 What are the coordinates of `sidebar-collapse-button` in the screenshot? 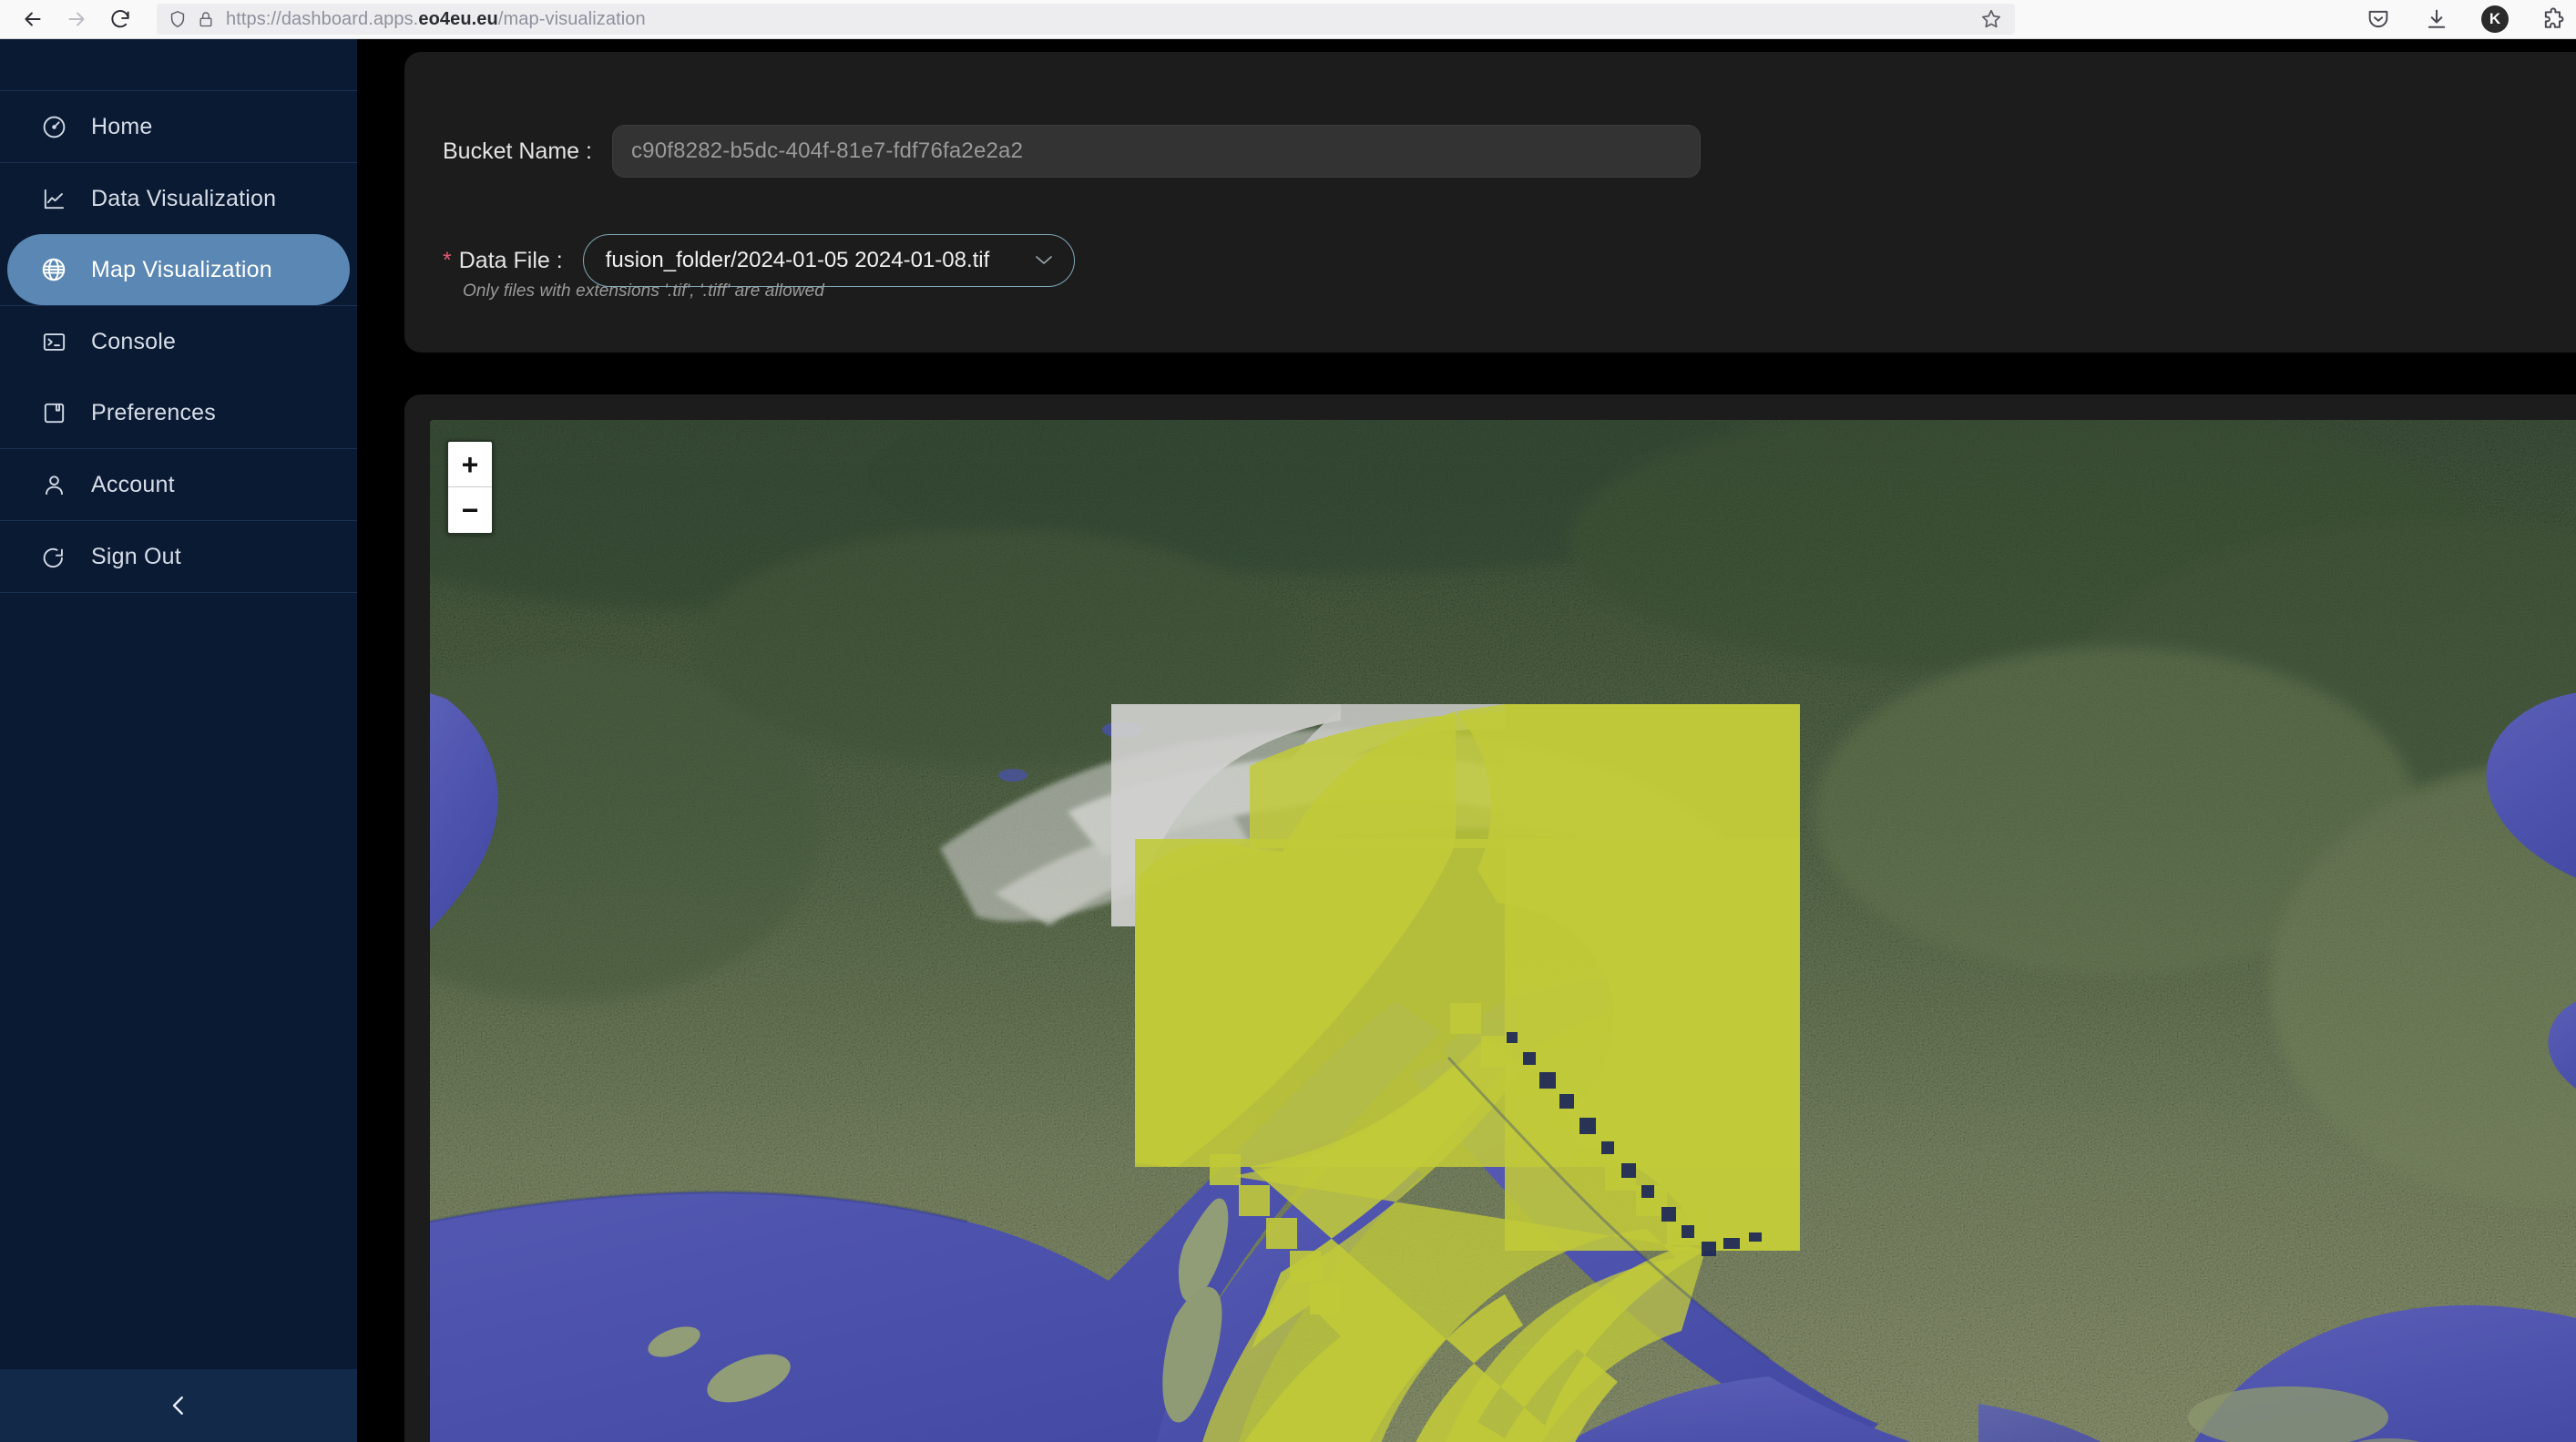 It's located at (178, 1405).